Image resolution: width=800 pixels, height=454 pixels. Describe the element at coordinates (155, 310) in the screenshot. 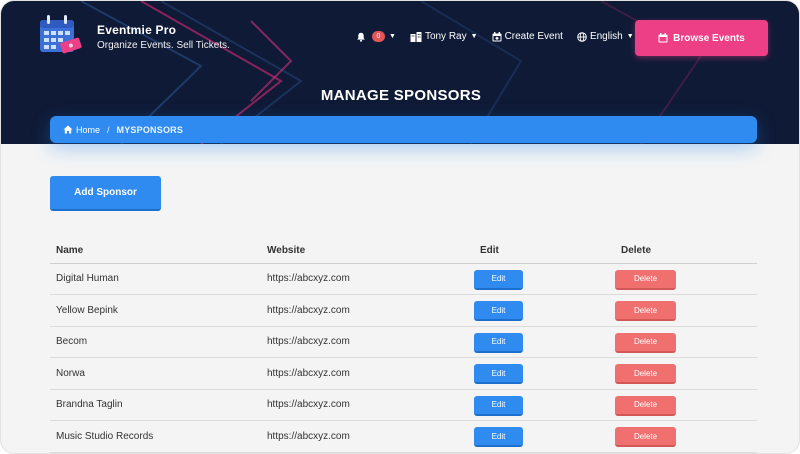

I see `sponsor-name: Yellow Bepink` at that location.